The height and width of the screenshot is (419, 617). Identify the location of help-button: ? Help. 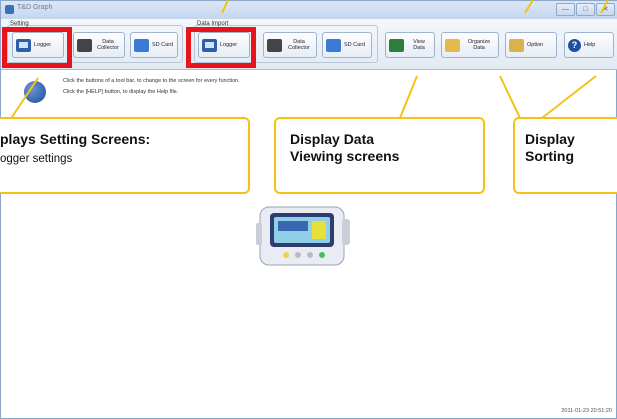
(589, 45).